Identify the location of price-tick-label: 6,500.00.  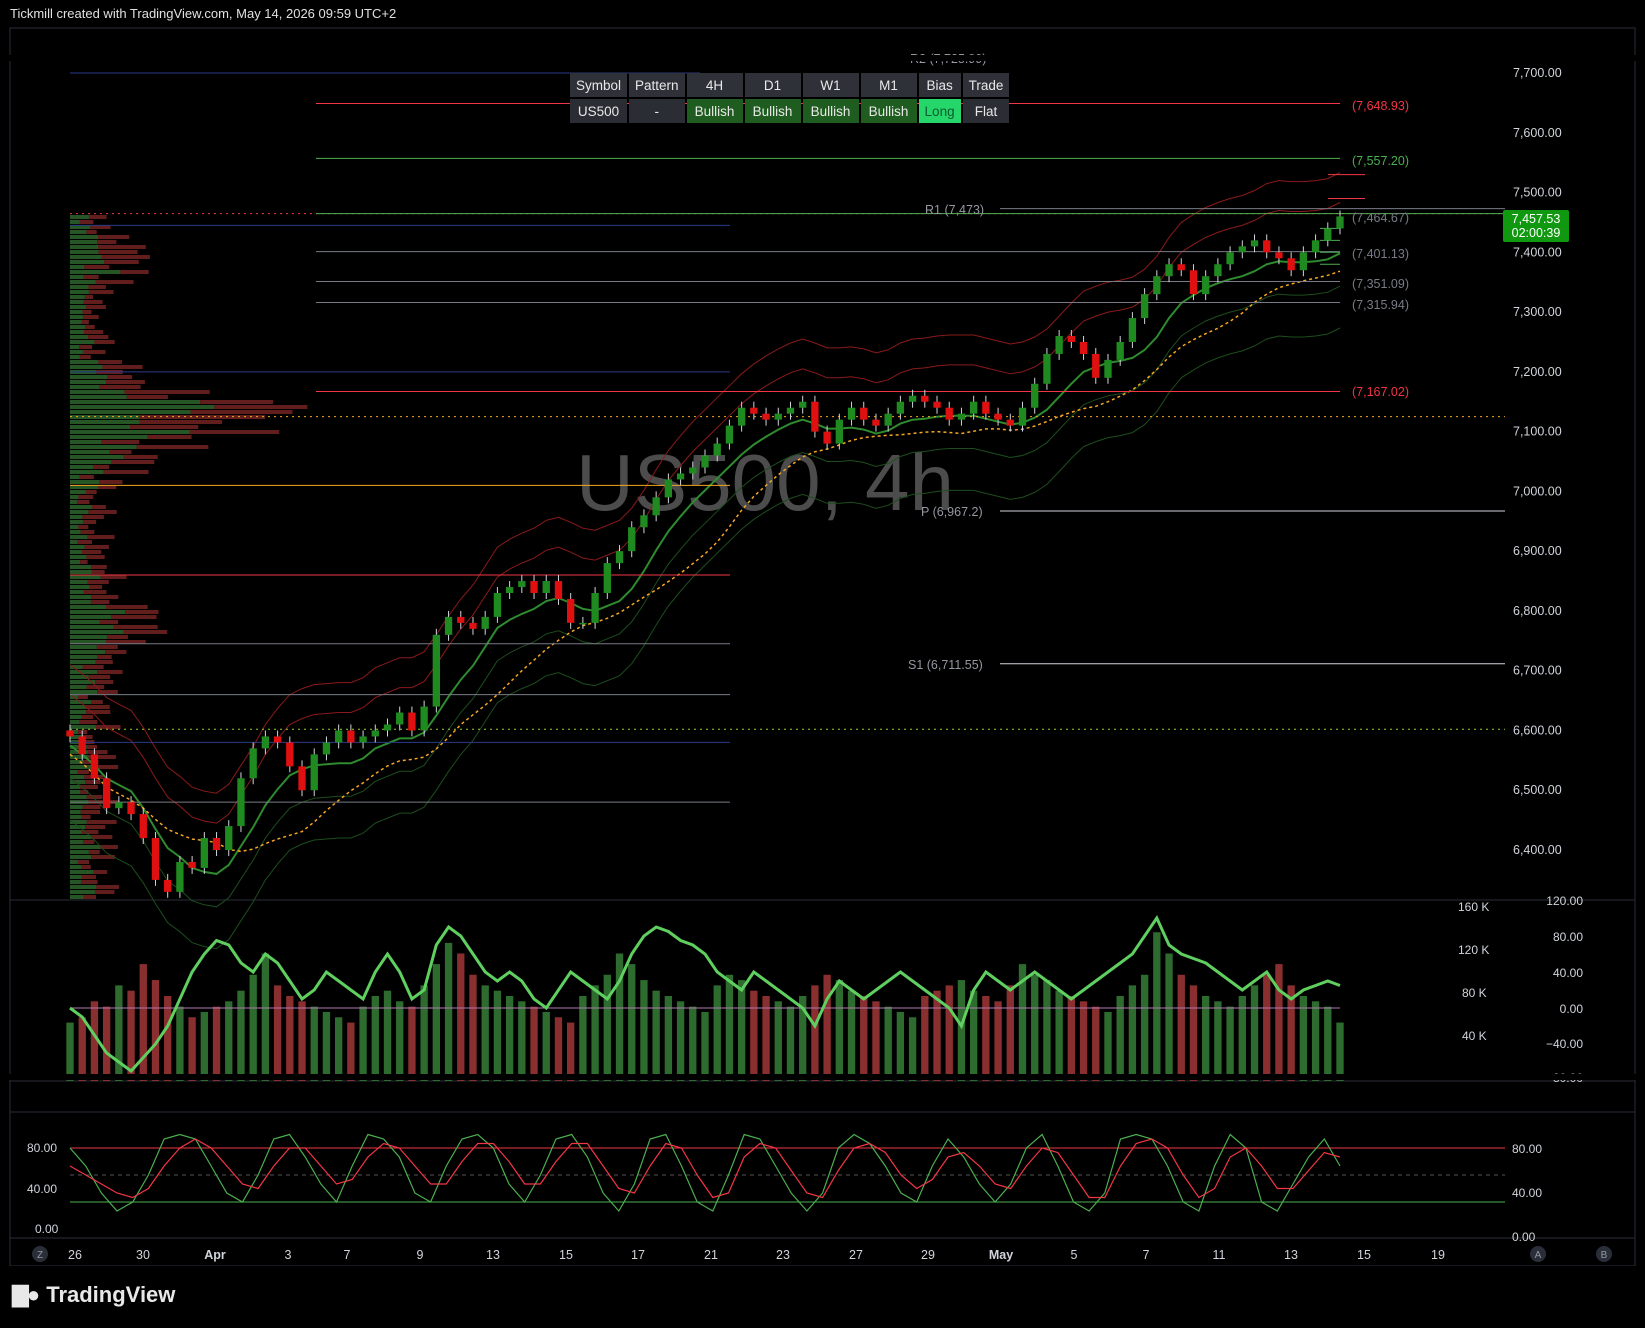
(1537, 790).